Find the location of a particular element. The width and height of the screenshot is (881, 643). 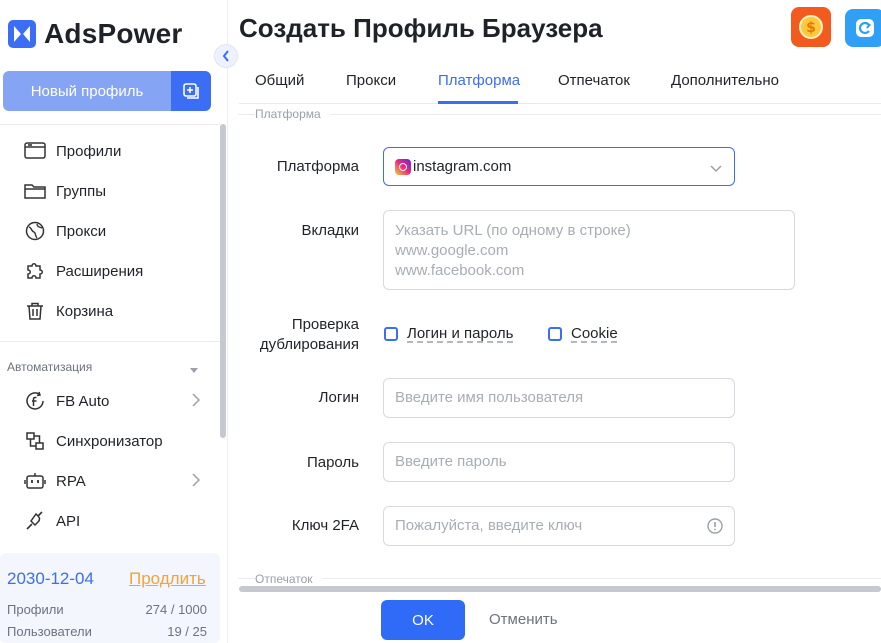

sidebar-item-label: RPA is located at coordinates (71, 481).